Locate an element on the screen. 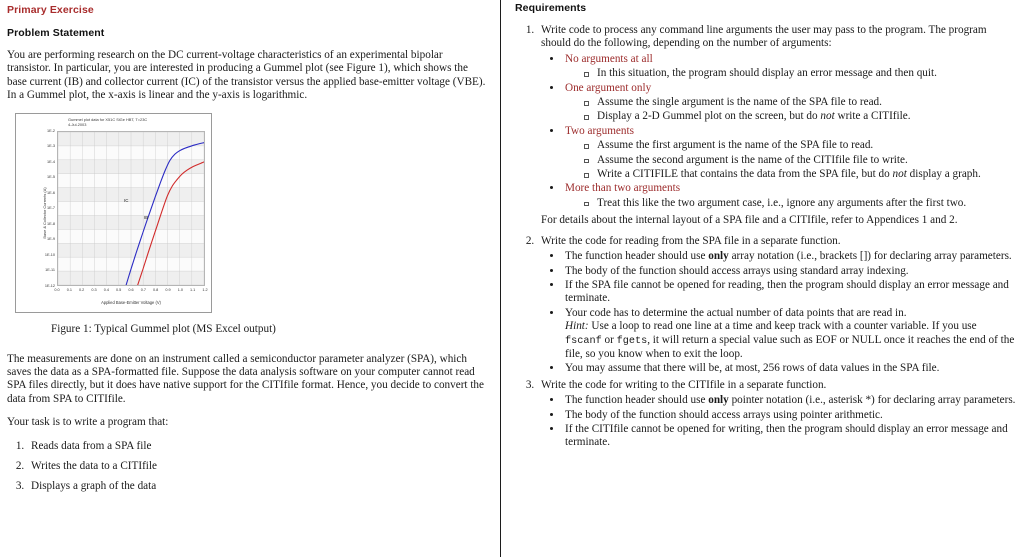  argument-case-label: More than two arguments is located at coordinates (623, 188).